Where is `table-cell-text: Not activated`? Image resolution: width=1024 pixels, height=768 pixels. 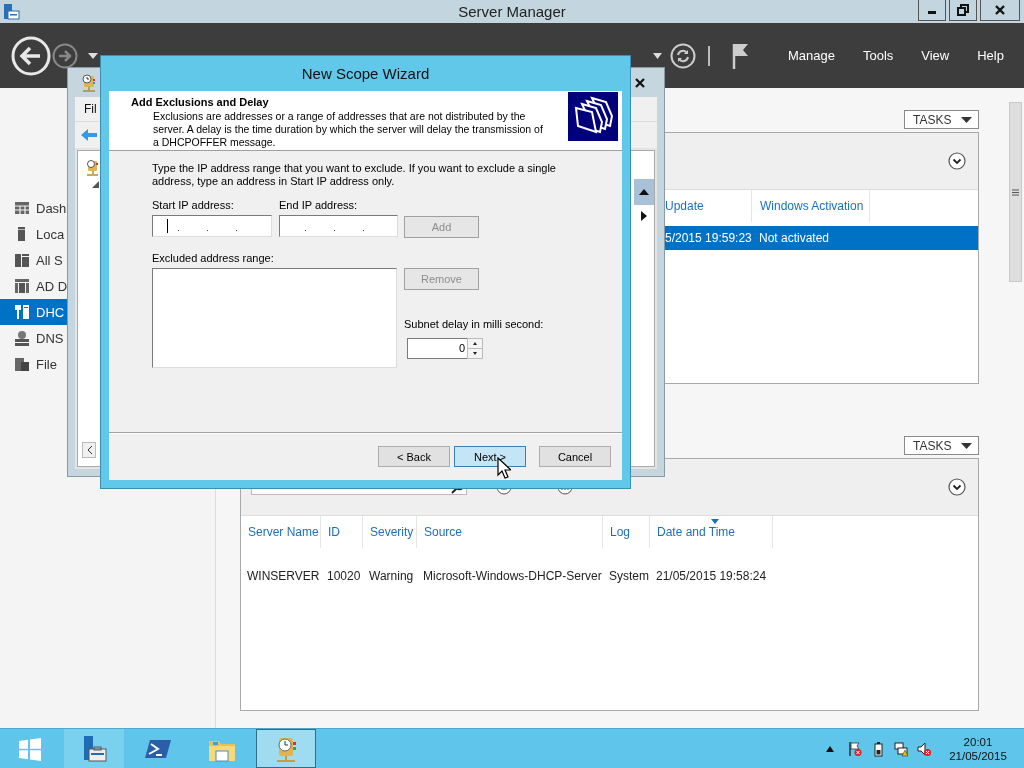 table-cell-text: Not activated is located at coordinates (794, 238).